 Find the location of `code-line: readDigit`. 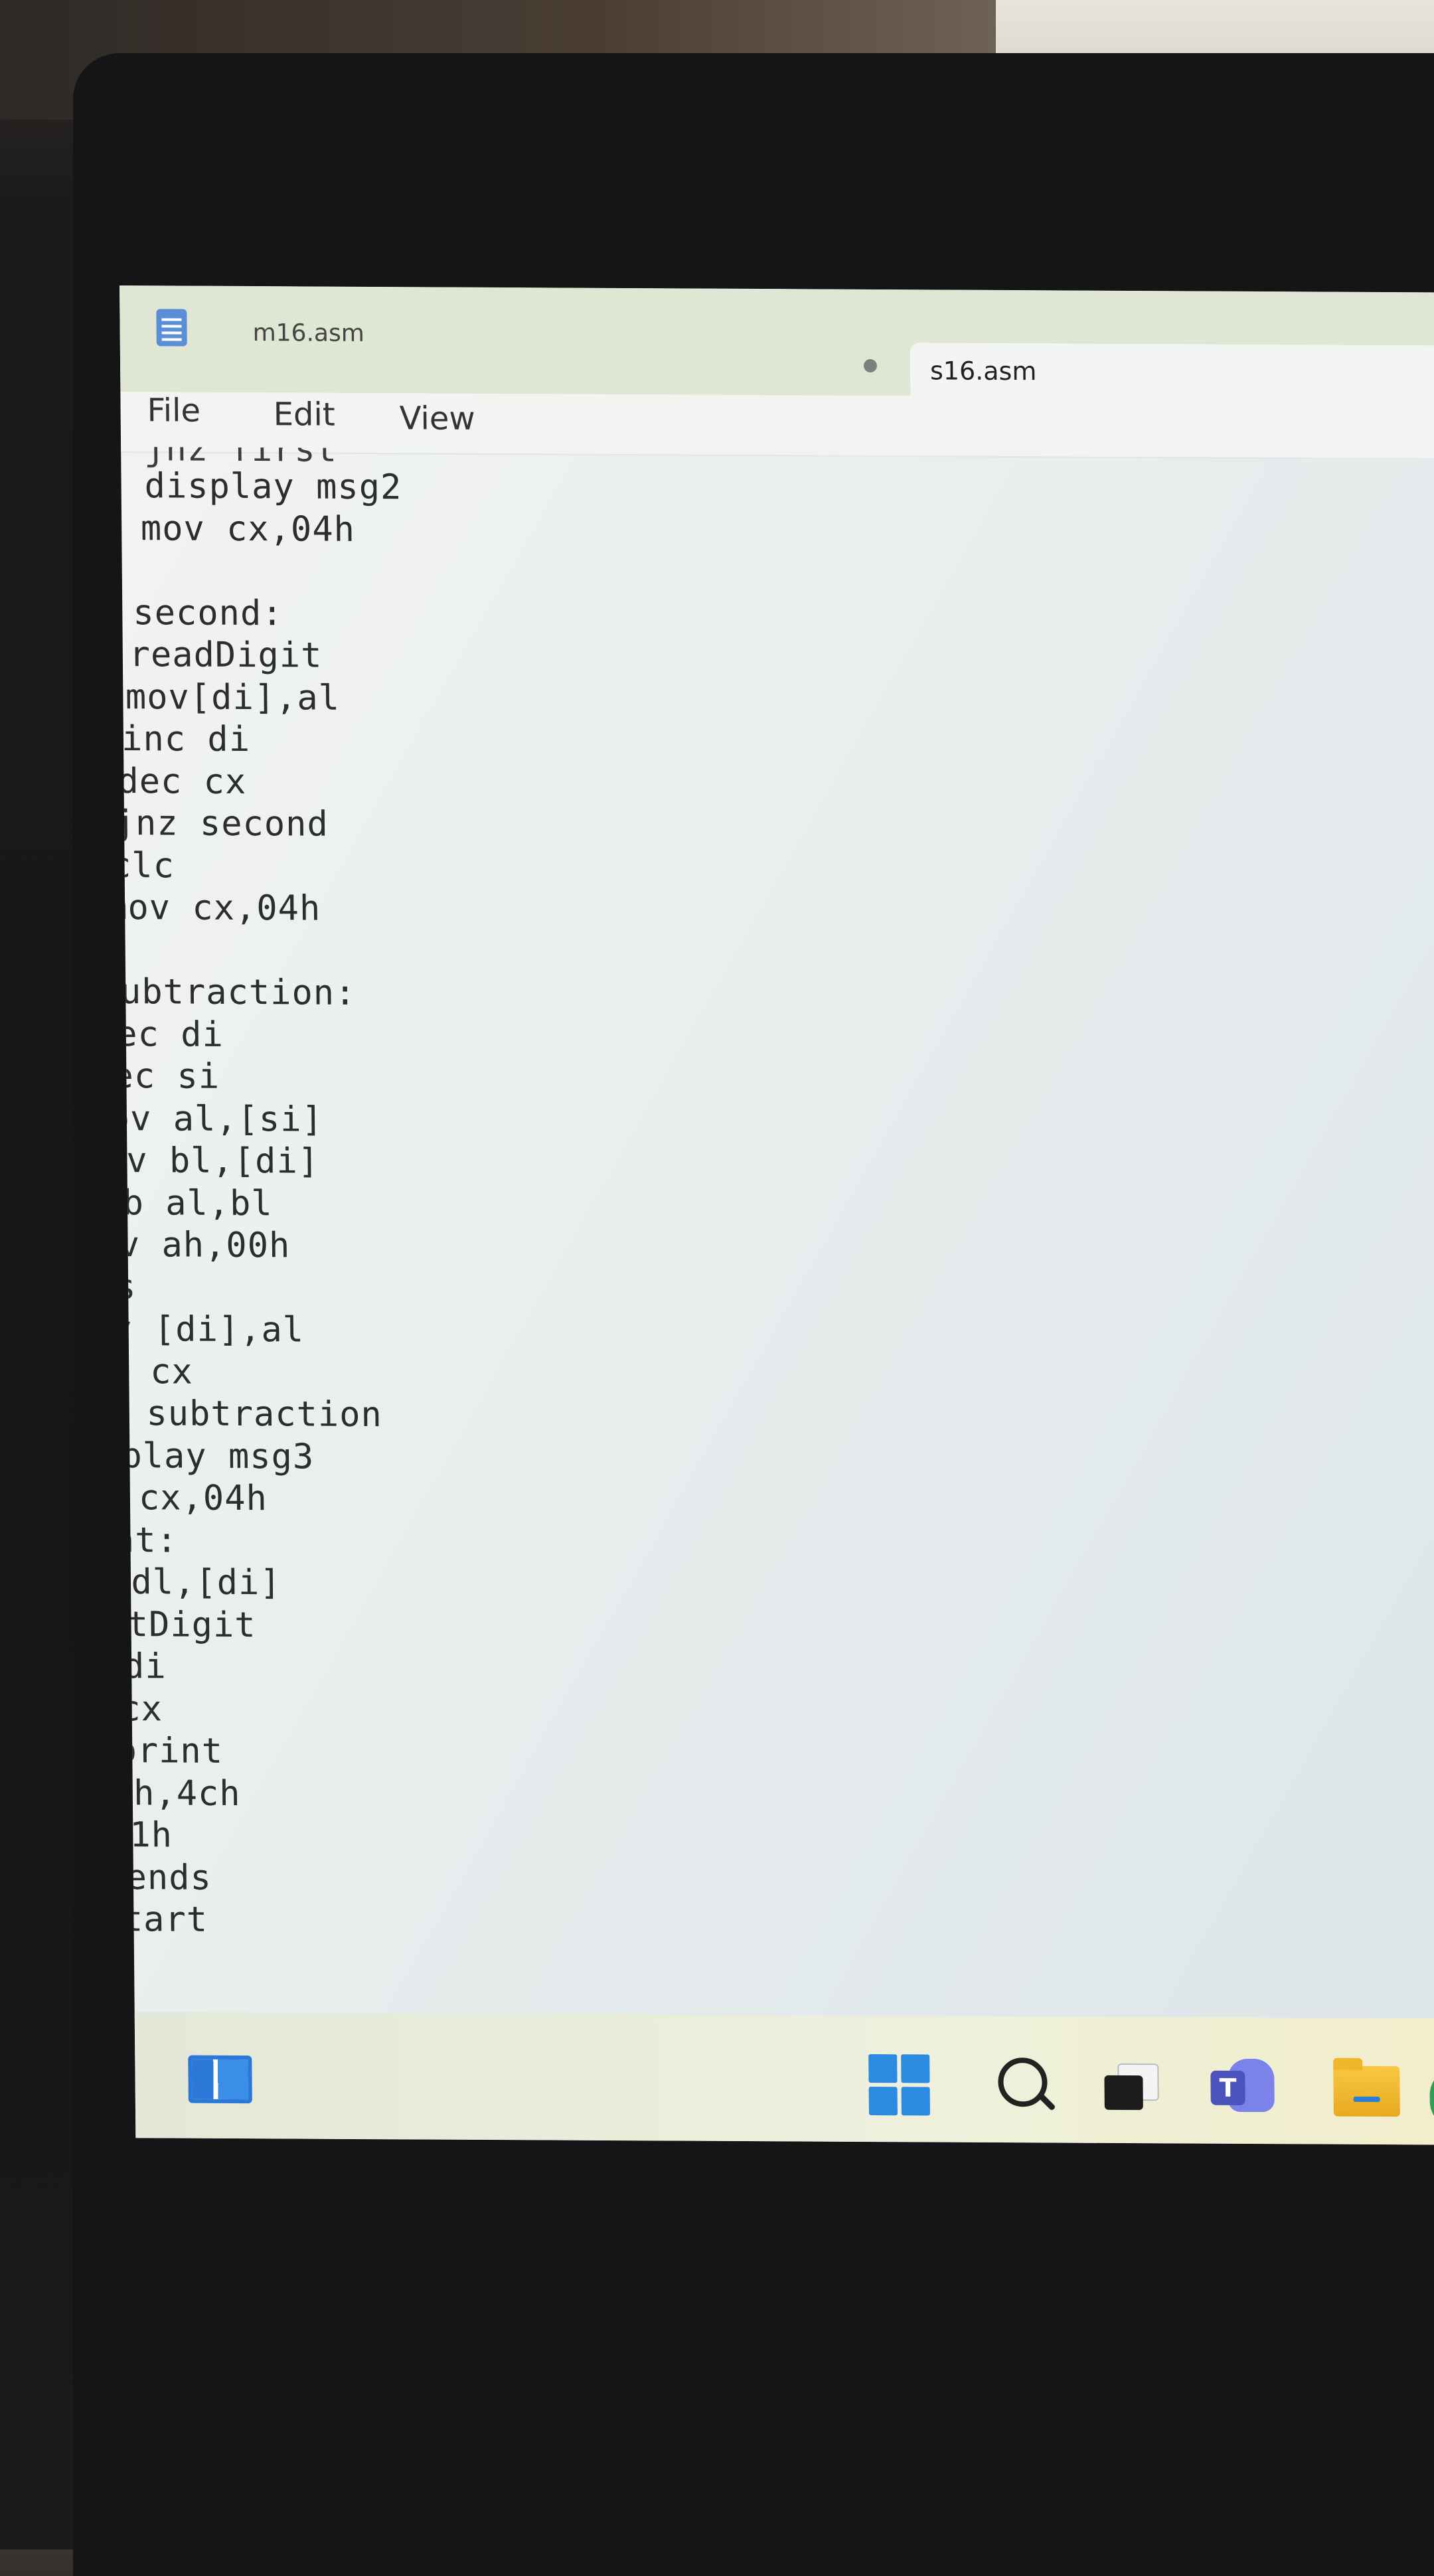

code-line: readDigit is located at coordinates (226, 655).